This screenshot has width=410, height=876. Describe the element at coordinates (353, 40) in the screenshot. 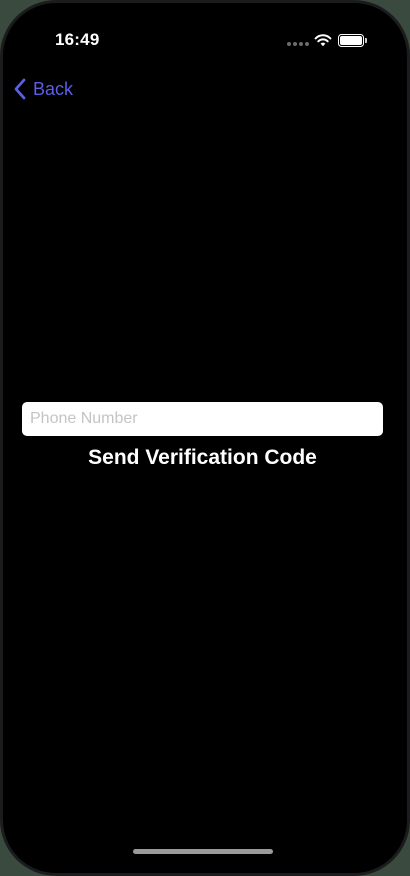

I see `battery-icon` at that location.